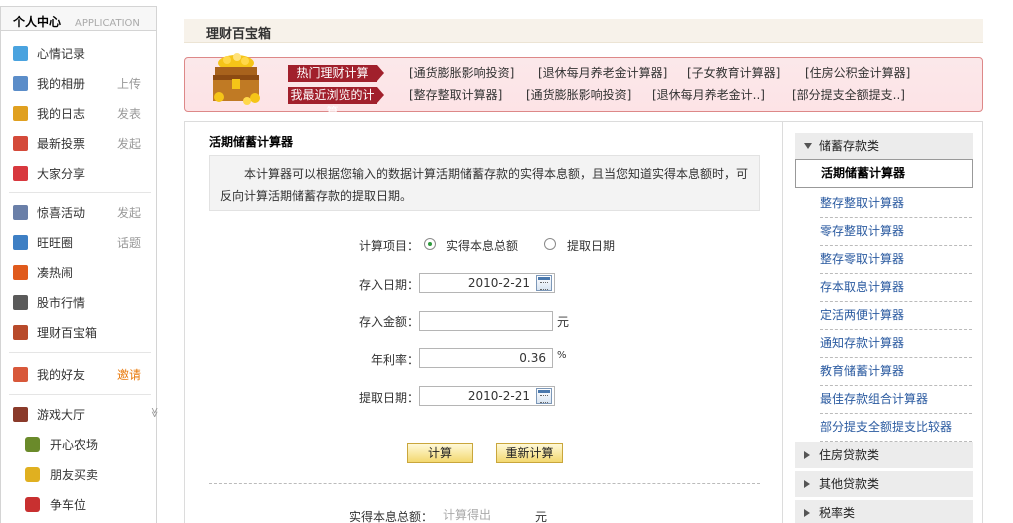  Describe the element at coordinates (455, 95) in the screenshot. I see `recent-calculator-link: [整存整取计算器]` at that location.